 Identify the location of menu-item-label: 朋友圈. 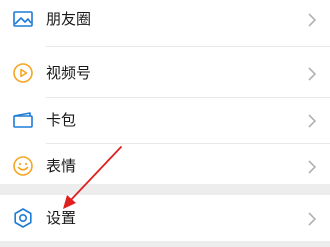
(69, 19).